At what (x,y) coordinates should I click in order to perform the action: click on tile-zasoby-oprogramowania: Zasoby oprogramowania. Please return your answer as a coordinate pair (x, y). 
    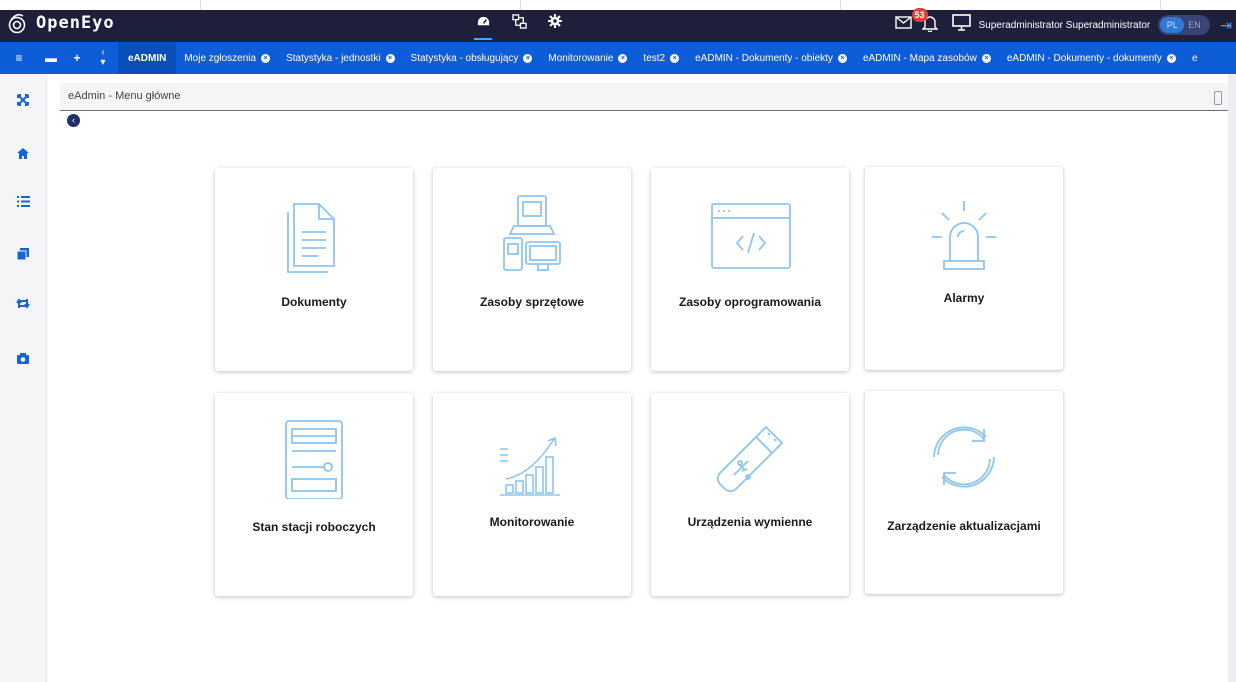
    Looking at the image, I should click on (750, 269).